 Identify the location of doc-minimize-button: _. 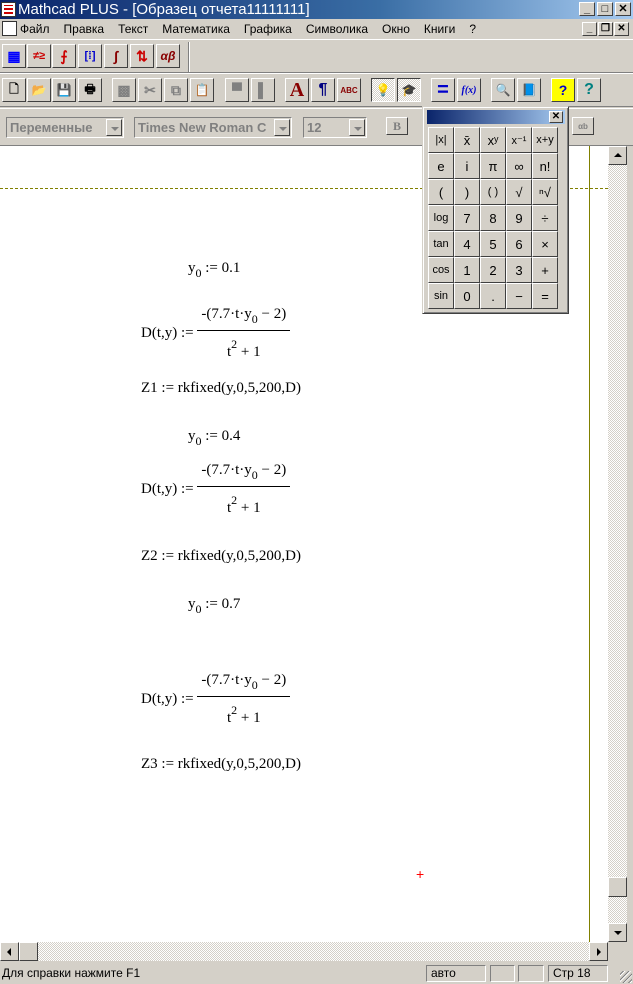
(589, 29).